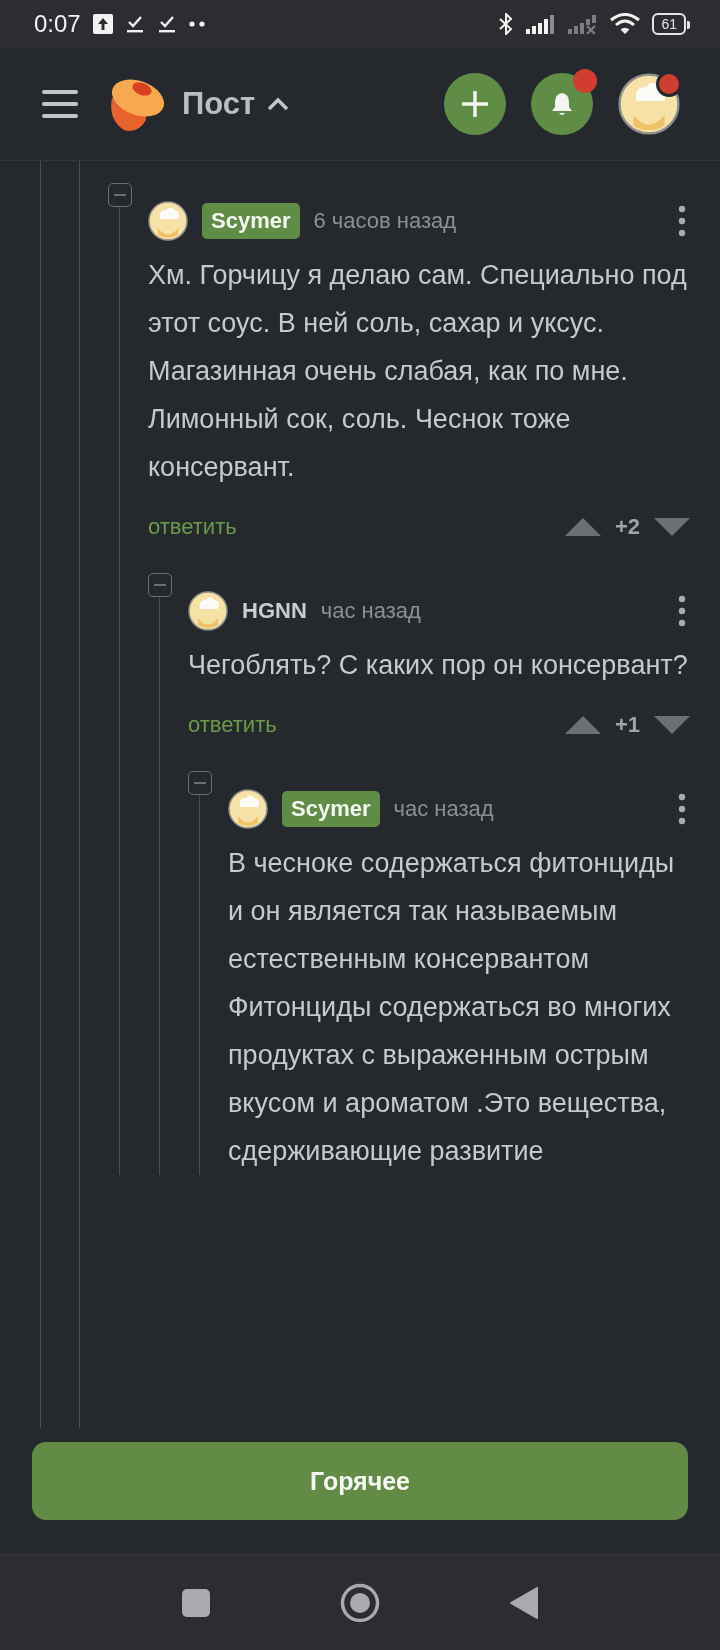 The width and height of the screenshot is (720, 1650). Describe the element at coordinates (102, 24) in the screenshot. I see `upload-icon` at that location.